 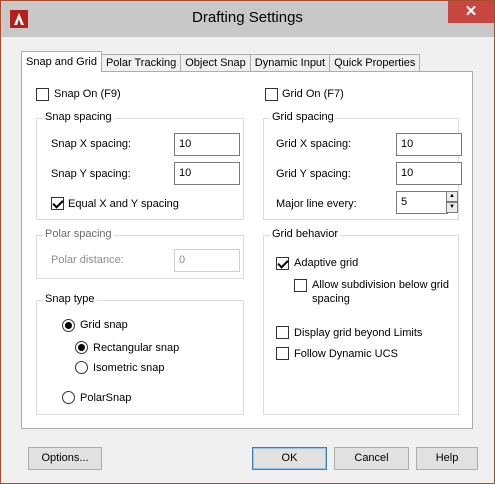 I want to click on rectangular-snap-radio, so click(x=81, y=347).